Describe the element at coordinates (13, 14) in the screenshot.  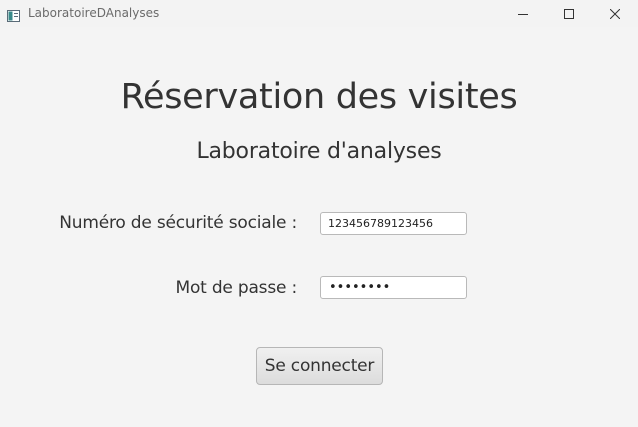
I see `java-app-icon` at that location.